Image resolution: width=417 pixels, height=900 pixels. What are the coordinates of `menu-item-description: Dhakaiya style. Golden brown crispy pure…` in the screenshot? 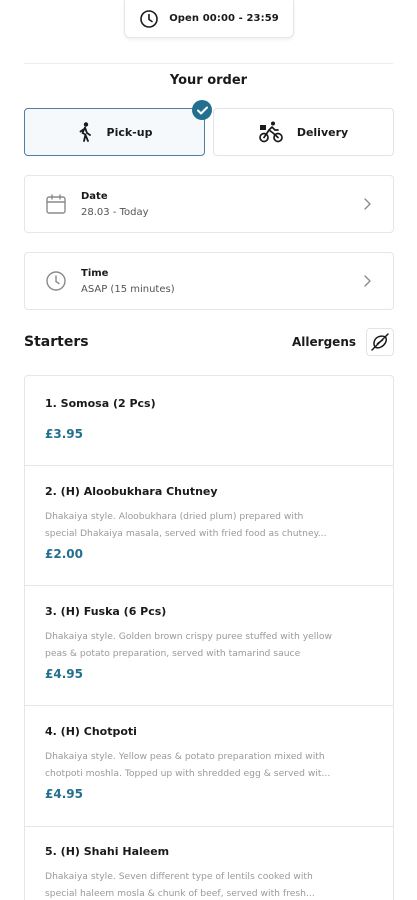 It's located at (189, 645).